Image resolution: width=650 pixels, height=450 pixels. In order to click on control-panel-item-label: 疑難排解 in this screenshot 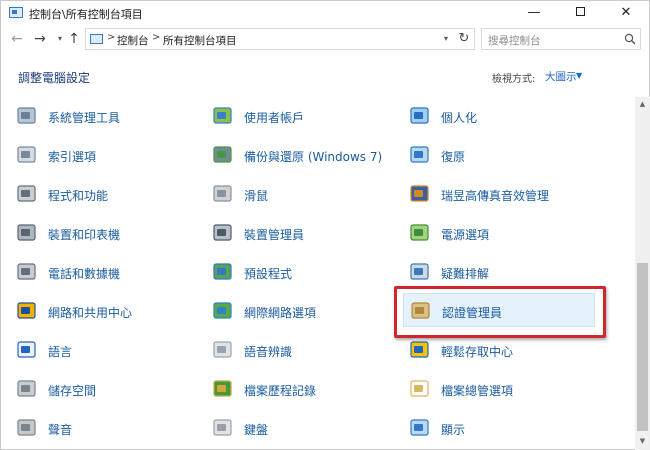, I will do `click(465, 274)`.